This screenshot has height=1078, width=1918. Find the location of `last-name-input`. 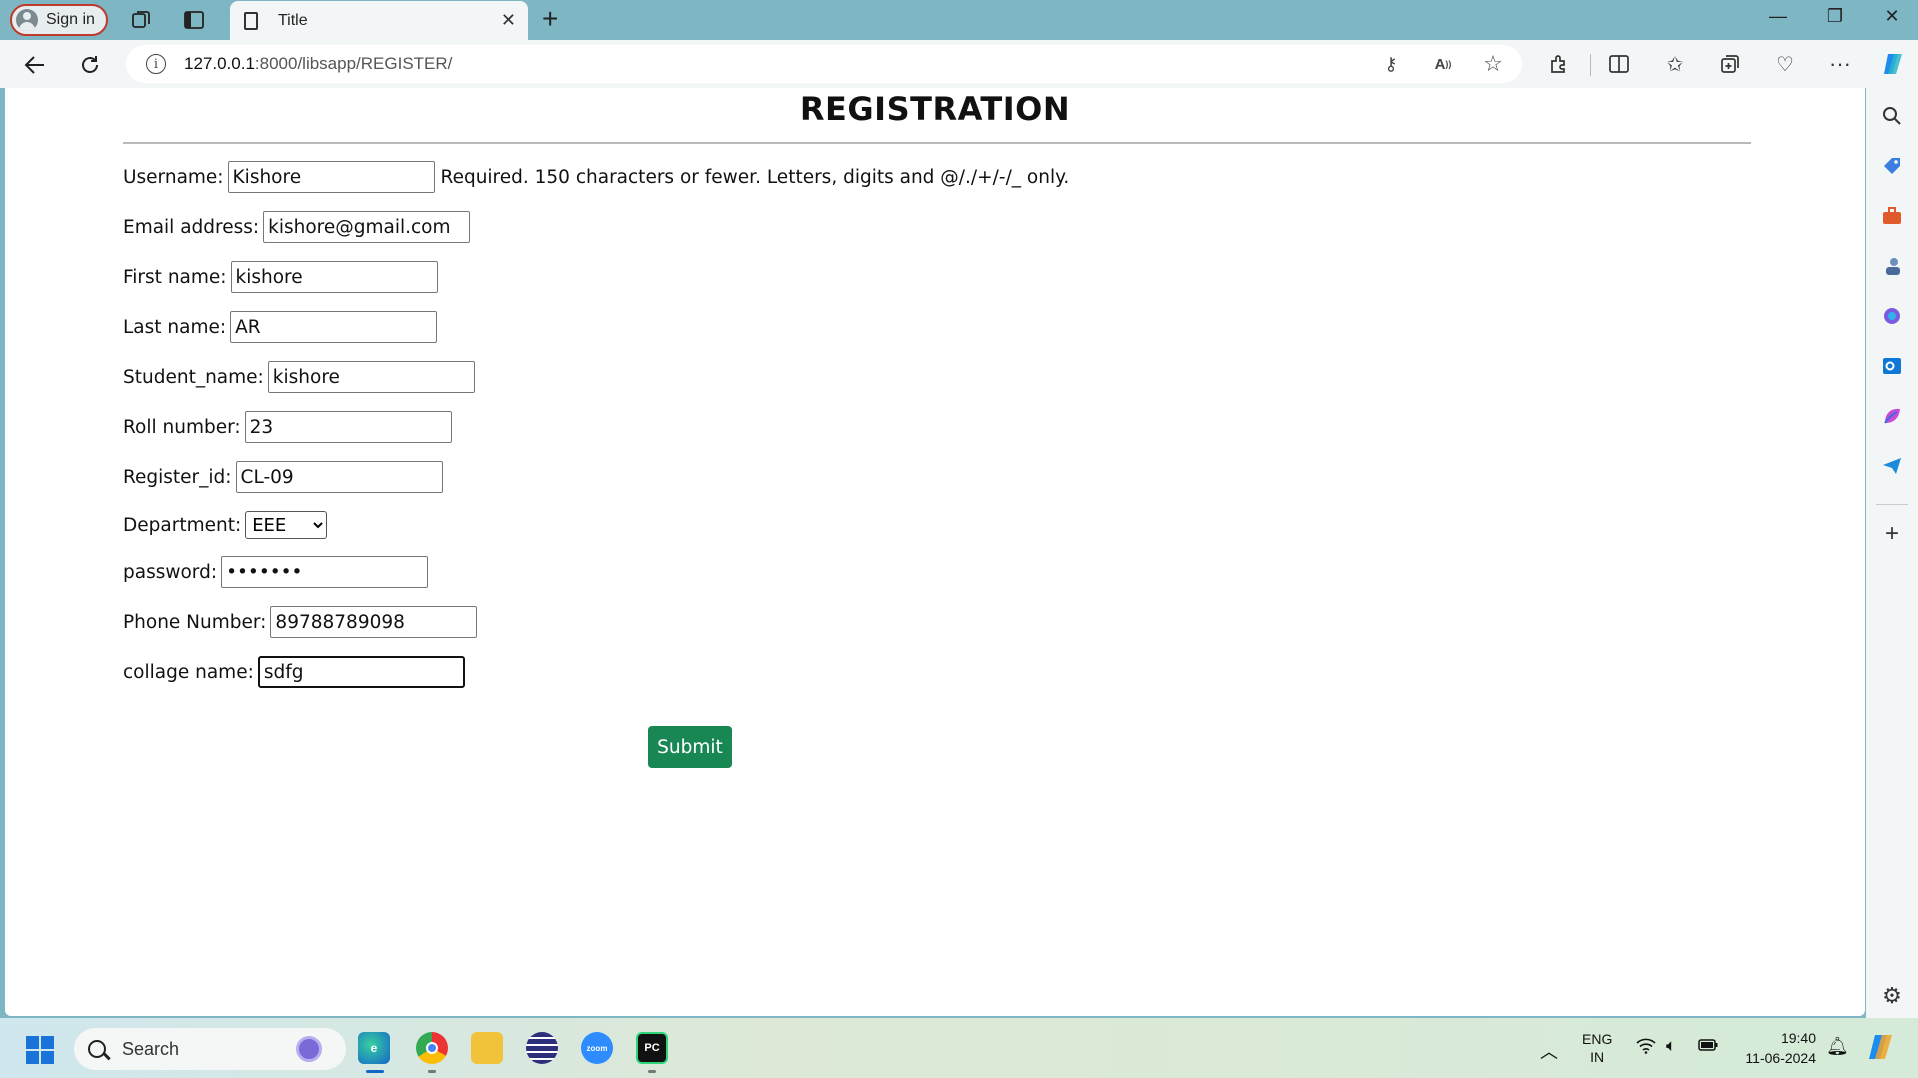

last-name-input is located at coordinates (334, 327).